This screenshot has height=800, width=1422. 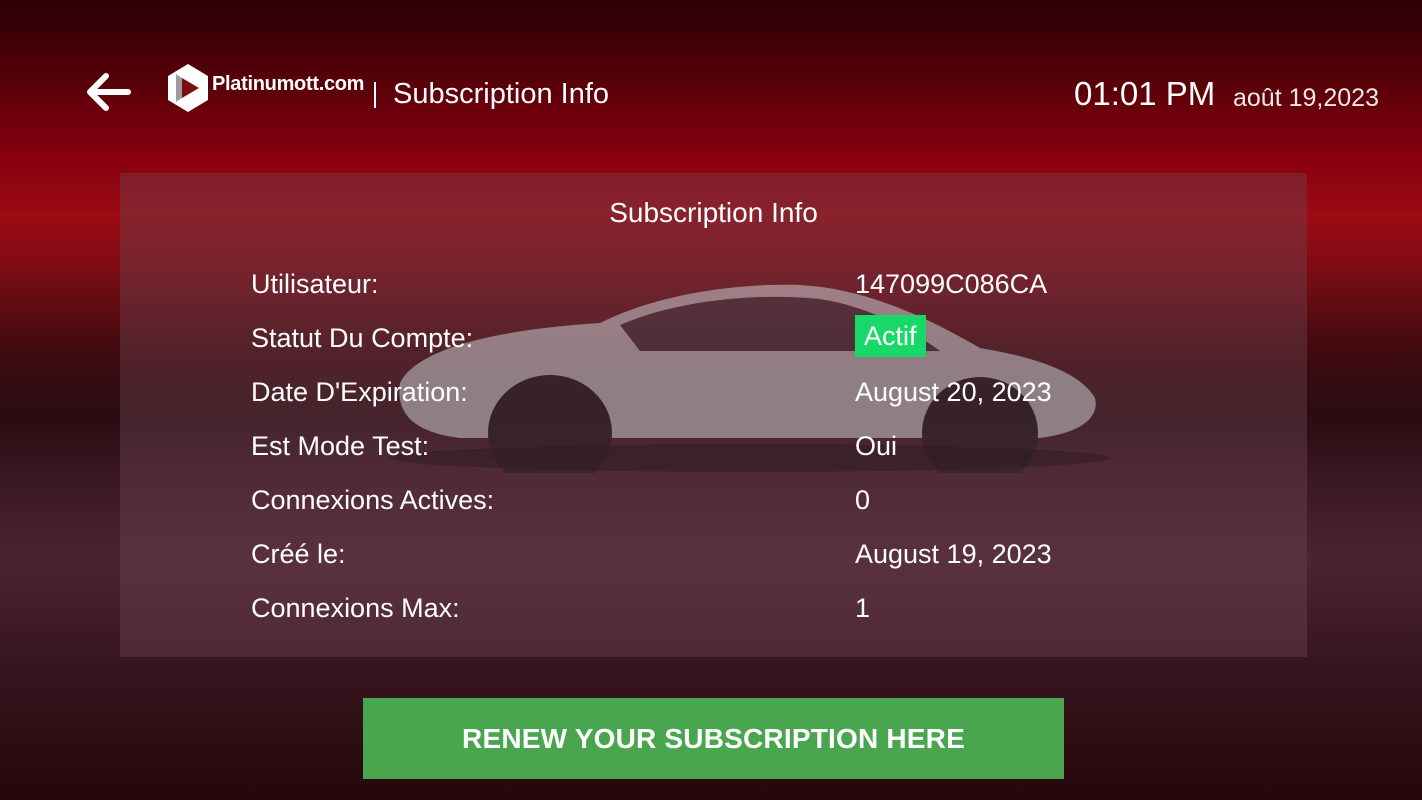 What do you see at coordinates (876, 446) in the screenshot?
I see `info-value: Oui` at bounding box center [876, 446].